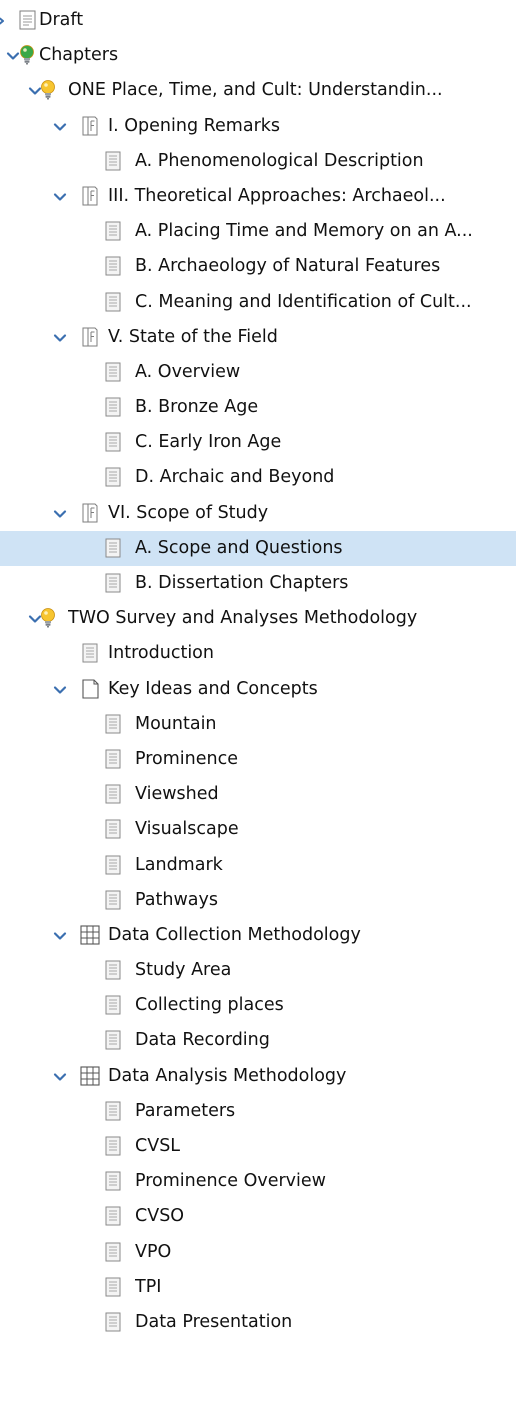  Describe the element at coordinates (258, 161) in the screenshot. I see `binder-item: A. Phenomenological Description` at that location.